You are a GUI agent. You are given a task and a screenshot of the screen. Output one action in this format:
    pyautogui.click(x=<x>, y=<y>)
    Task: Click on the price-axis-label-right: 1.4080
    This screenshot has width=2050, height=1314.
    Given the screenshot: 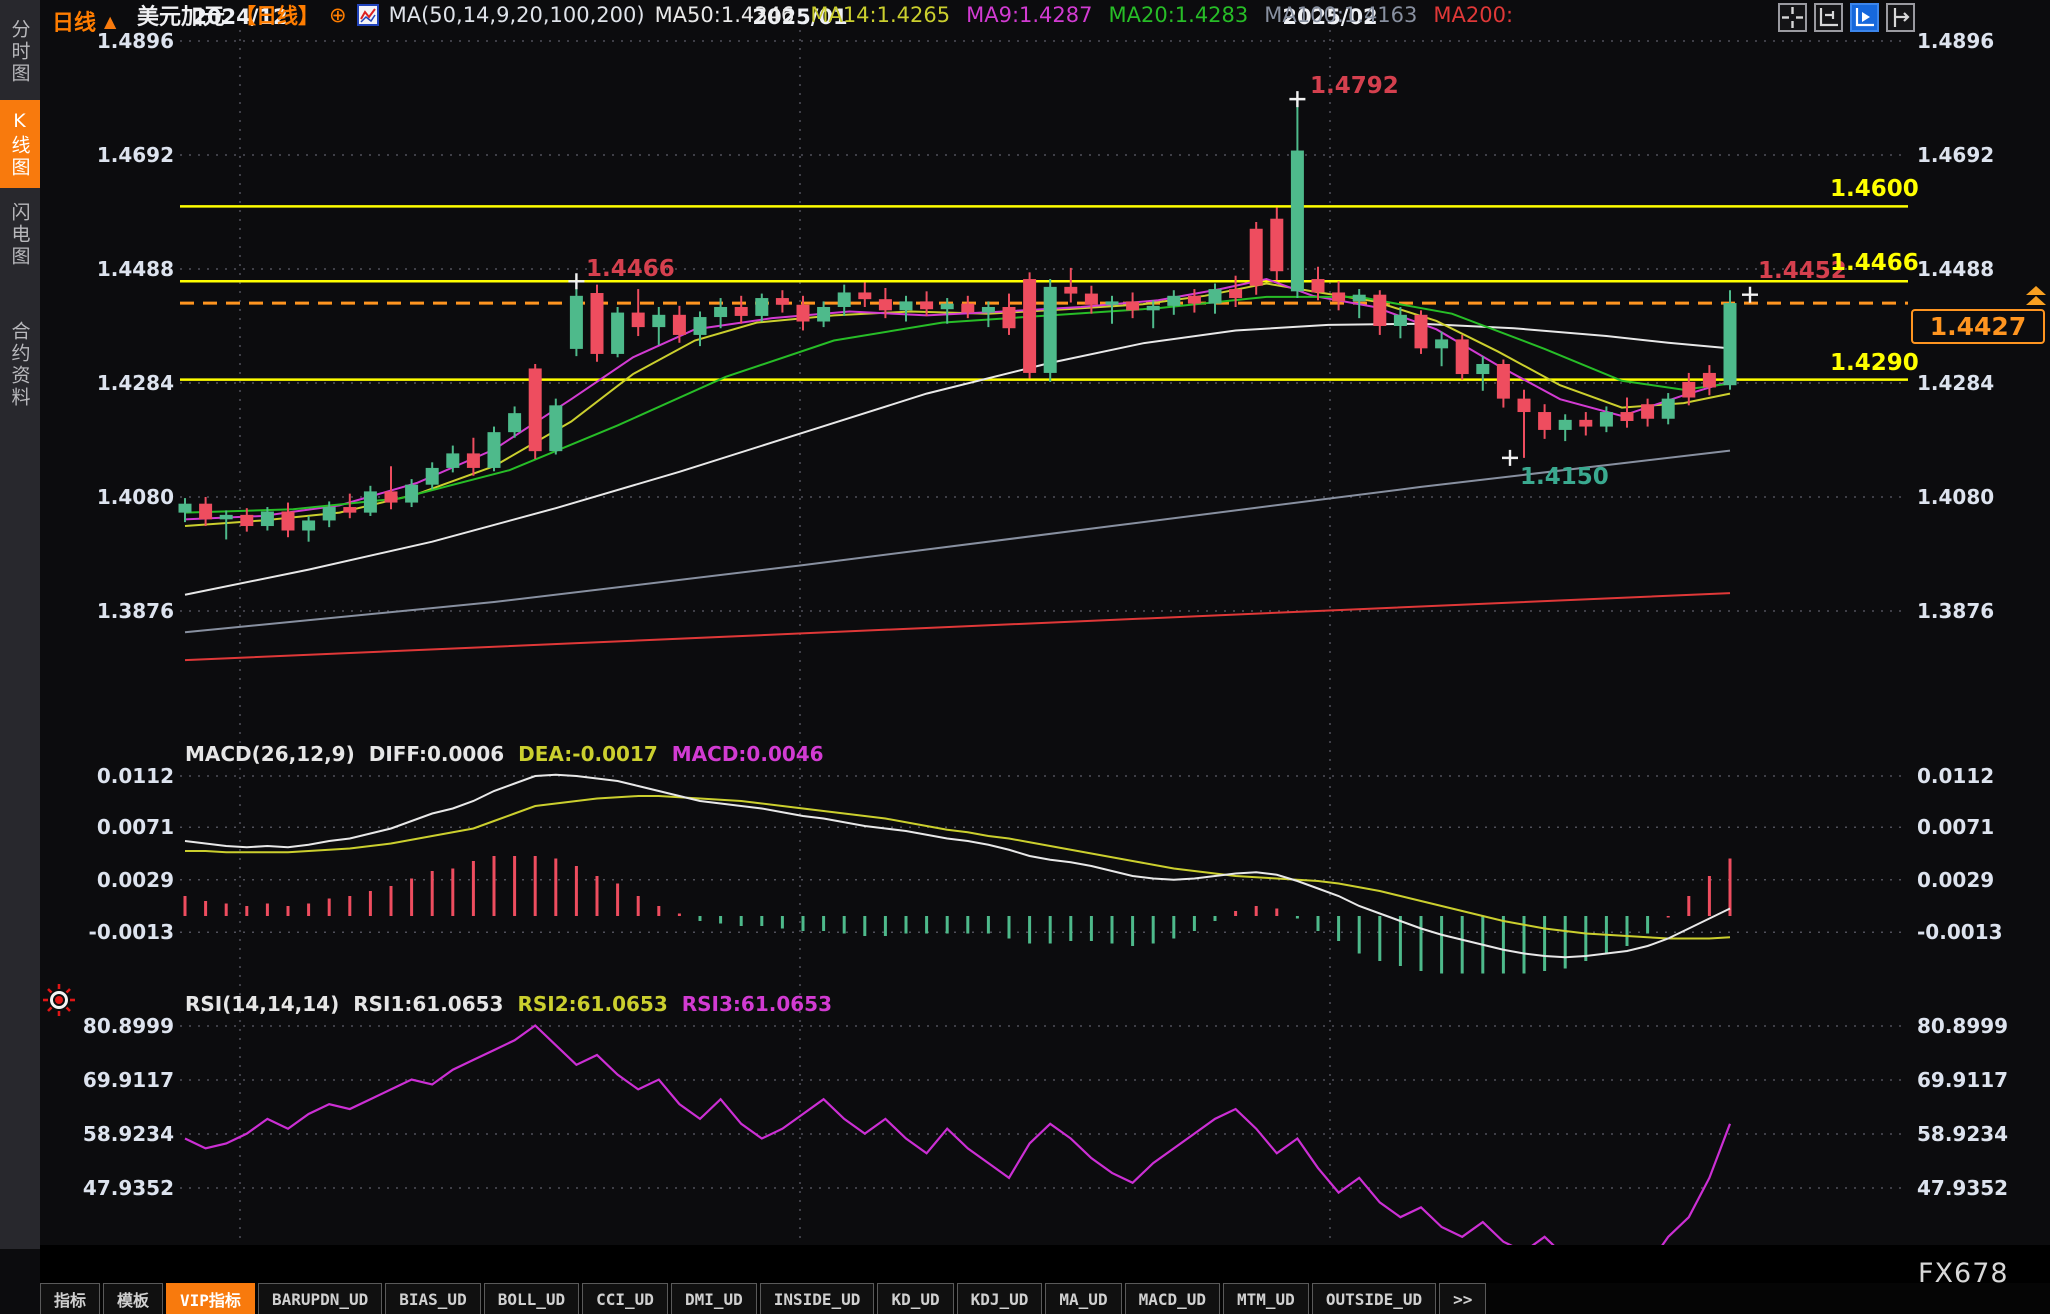 What is the action you would take?
    pyautogui.click(x=1956, y=496)
    